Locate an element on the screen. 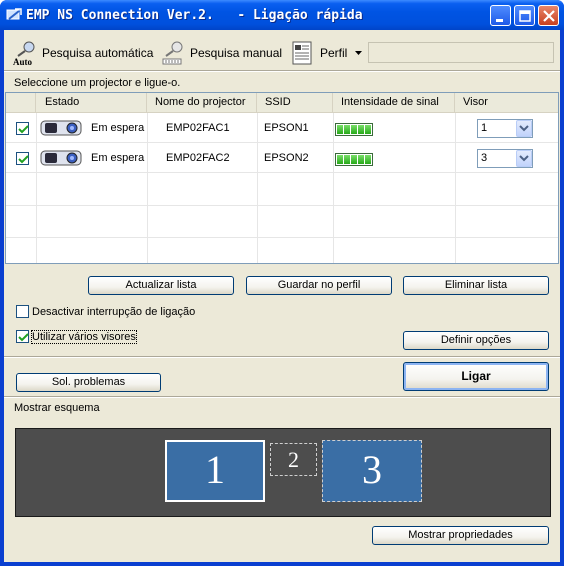  column-header-status: Estado is located at coordinates (91, 102).